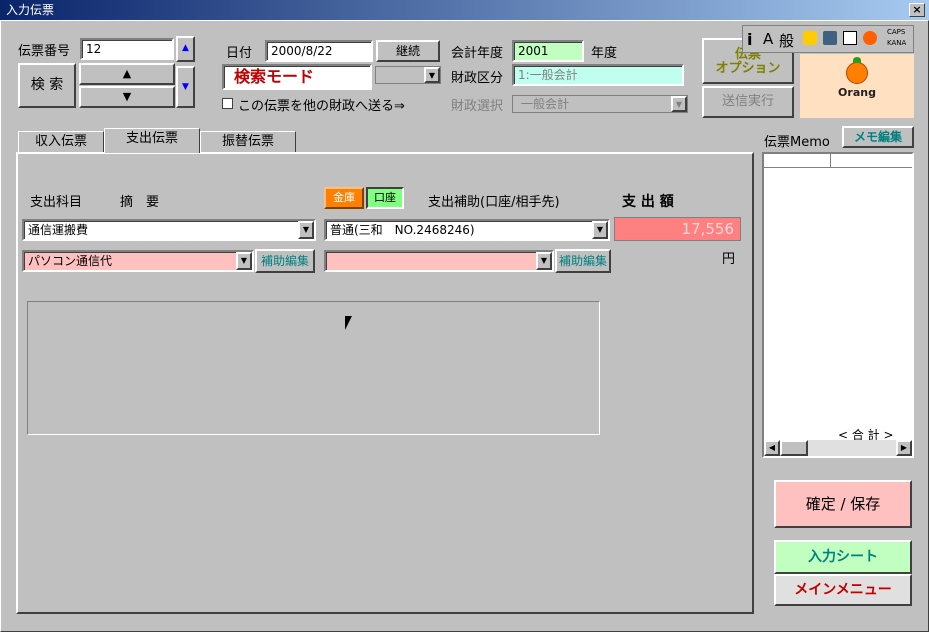  I want to click on window-title-bar: 入力伝票, so click(464, 10).